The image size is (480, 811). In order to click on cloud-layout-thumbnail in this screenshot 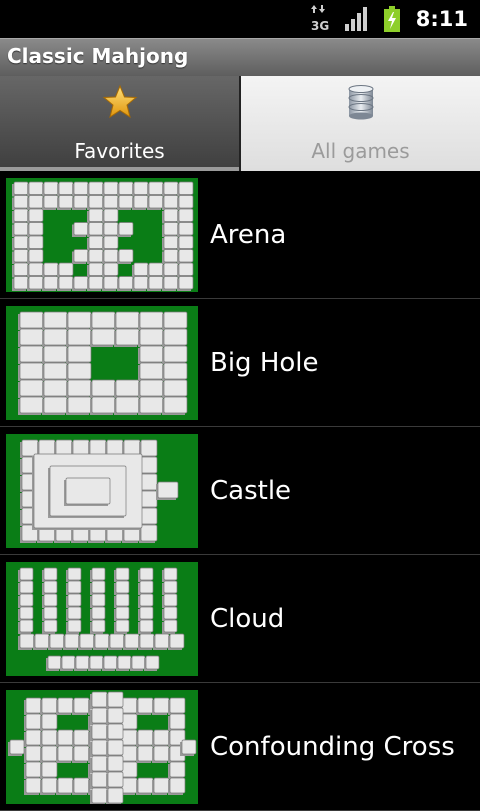, I will do `click(102, 619)`.